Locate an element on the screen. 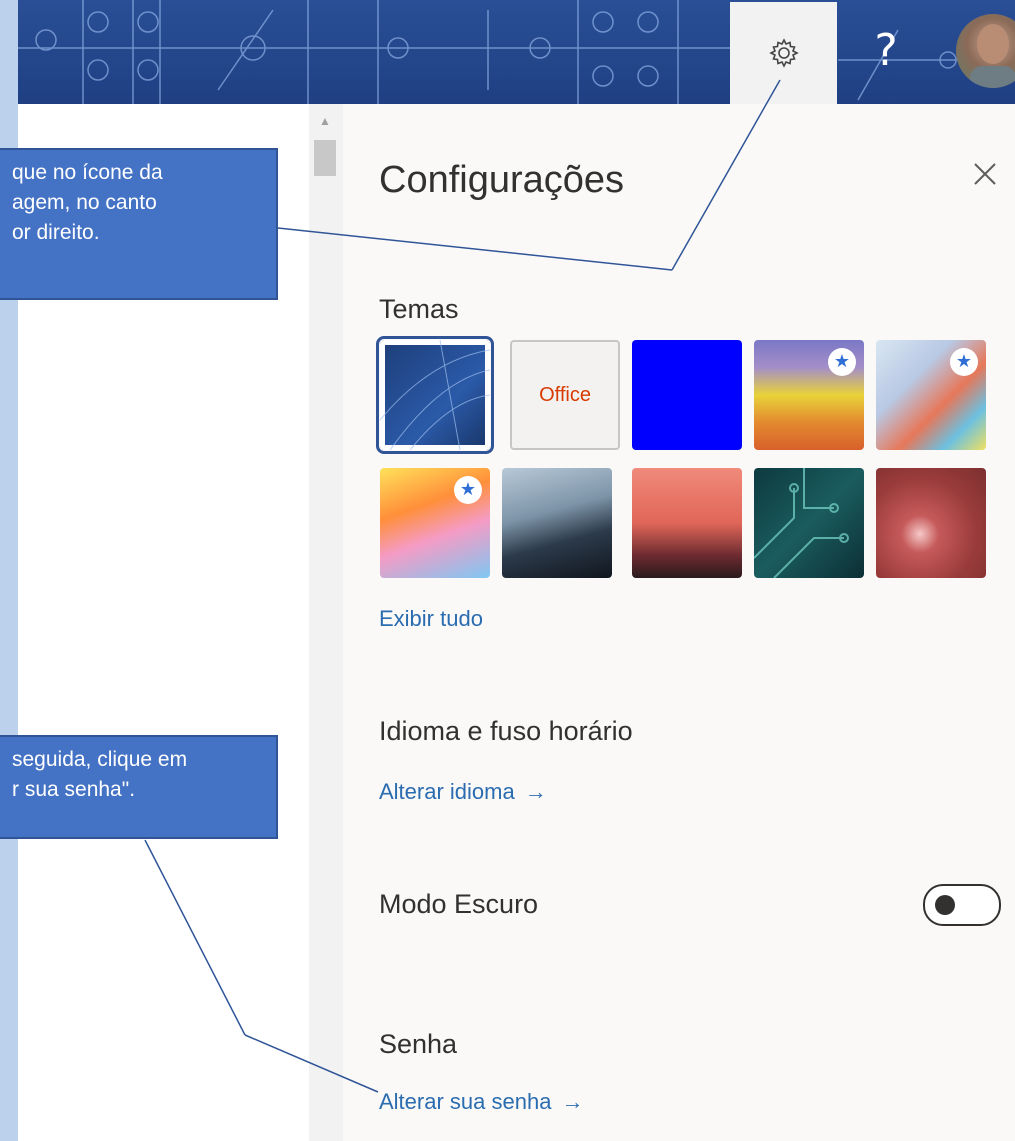 The height and width of the screenshot is (1141, 1015). change-language-label: Alterar idioma is located at coordinates (447, 791).